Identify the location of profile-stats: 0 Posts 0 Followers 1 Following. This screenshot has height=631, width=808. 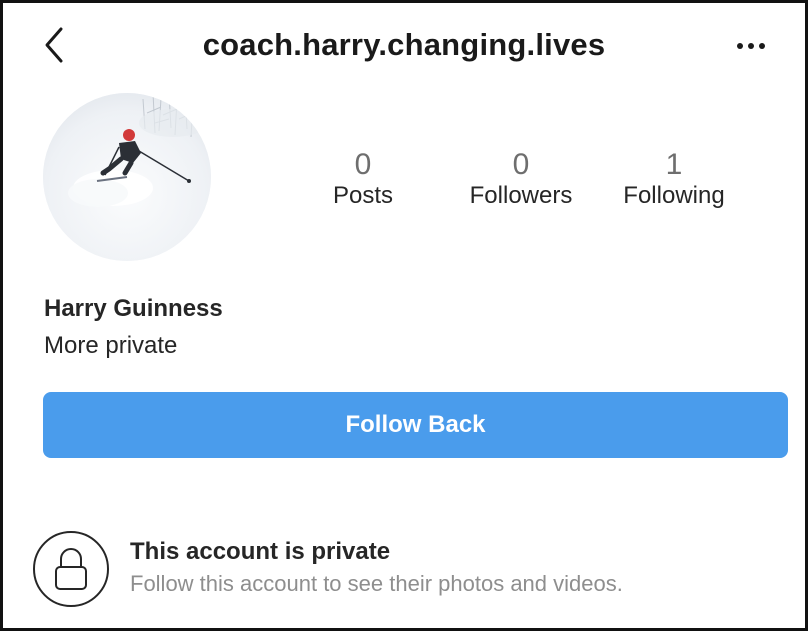
(528, 184).